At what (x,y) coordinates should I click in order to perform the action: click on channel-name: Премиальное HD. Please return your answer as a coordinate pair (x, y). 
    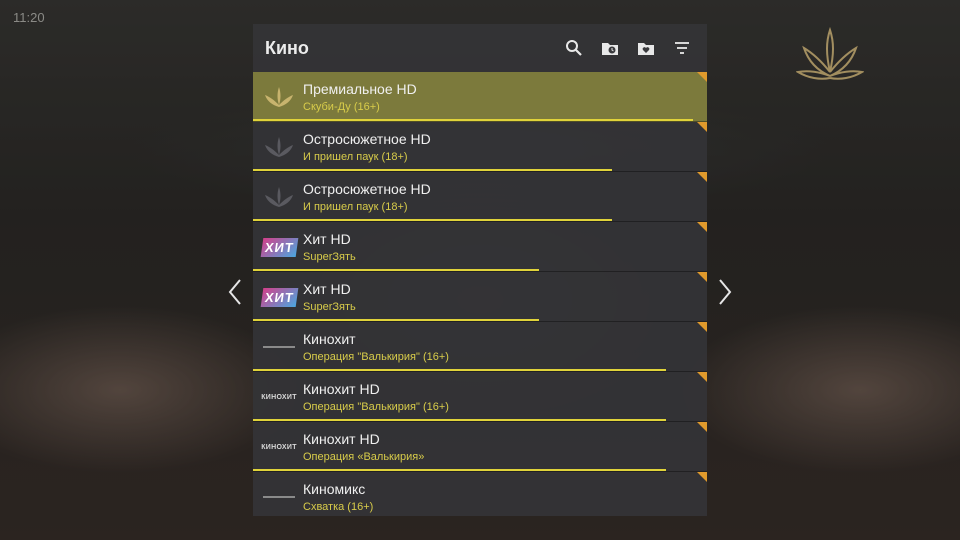
    Looking at the image, I should click on (360, 89).